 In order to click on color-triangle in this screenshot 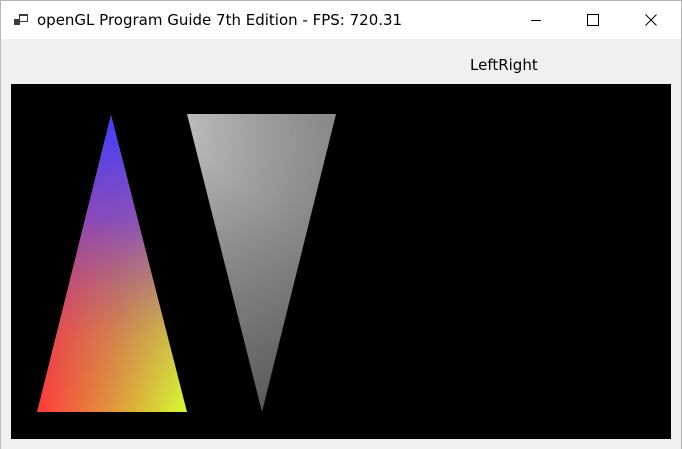, I will do `click(112, 263)`.